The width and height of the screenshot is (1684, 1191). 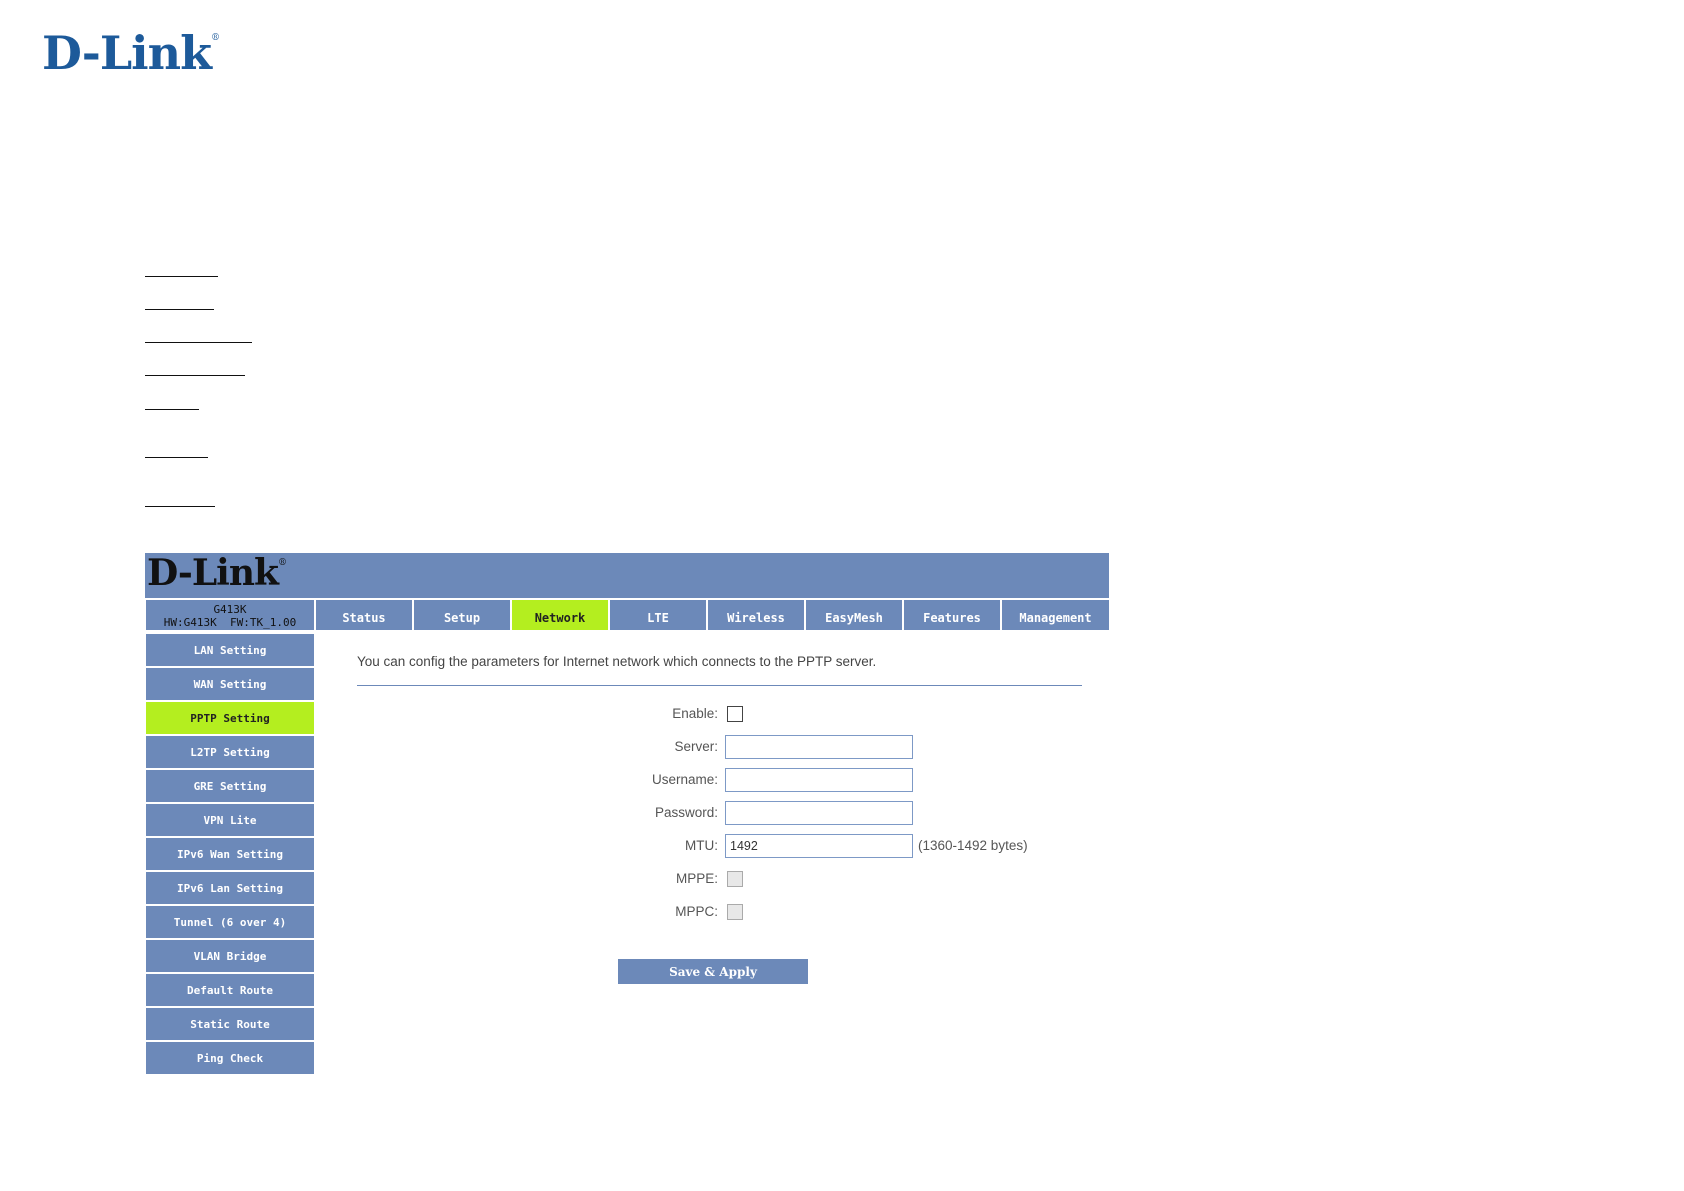 I want to click on divider, so click(x=719, y=685).